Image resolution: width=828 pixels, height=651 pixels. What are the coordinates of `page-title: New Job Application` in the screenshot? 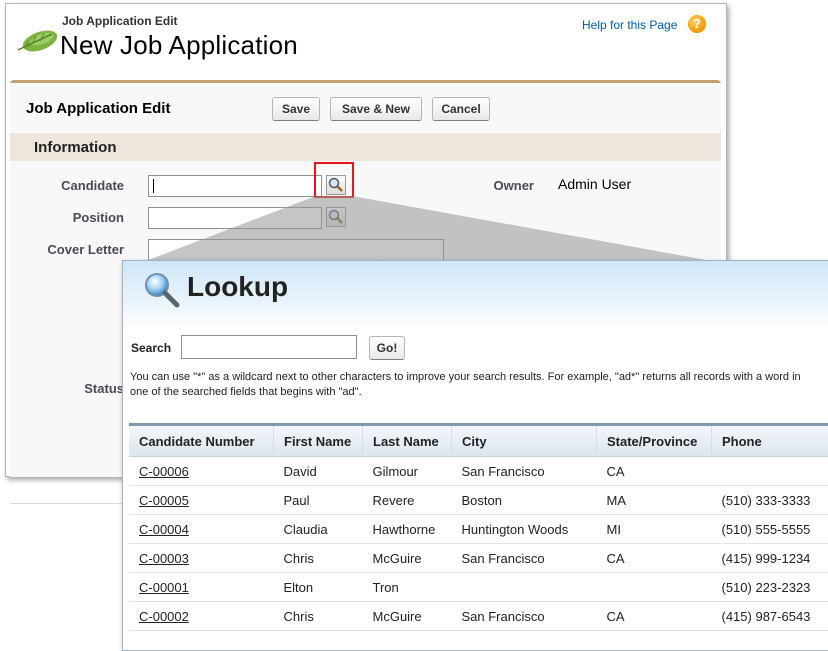 It's located at (179, 45).